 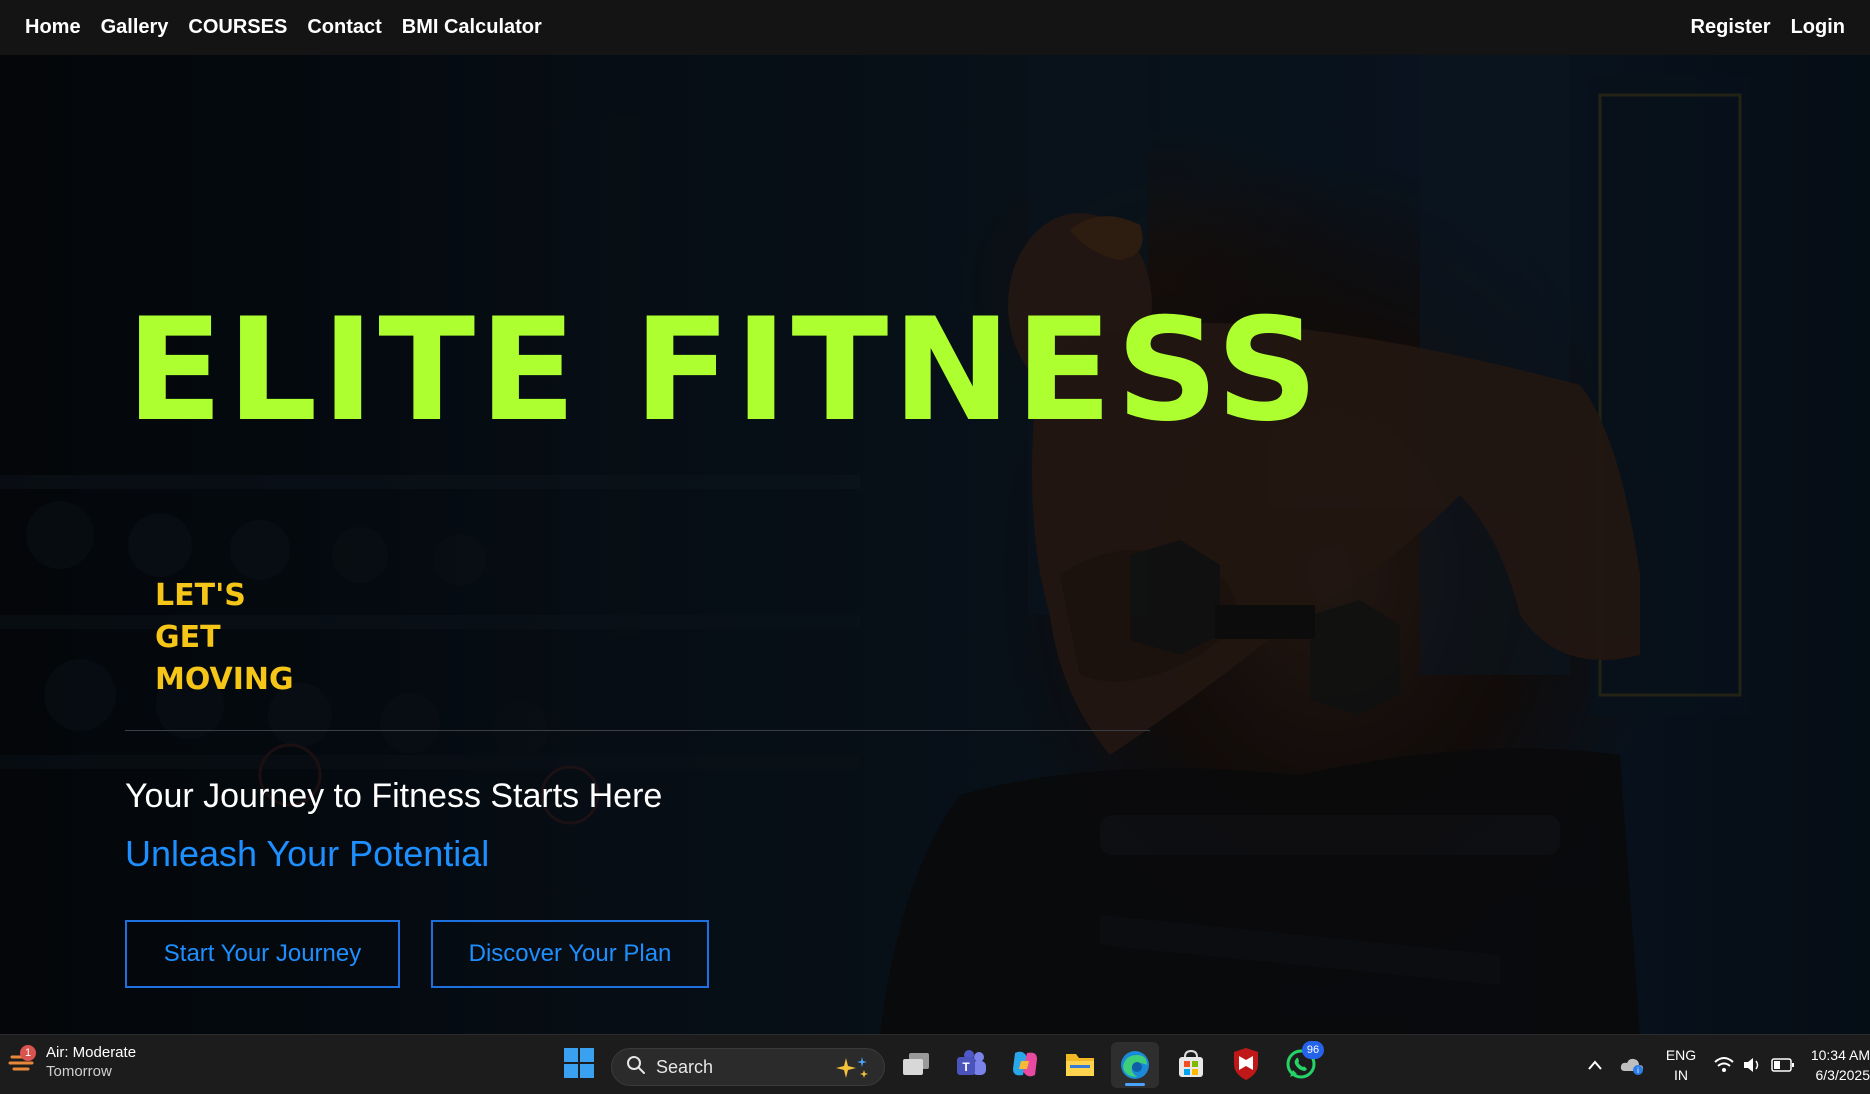 What do you see at coordinates (724, 370) in the screenshot?
I see `hero-title: ELITE FITNESS` at bounding box center [724, 370].